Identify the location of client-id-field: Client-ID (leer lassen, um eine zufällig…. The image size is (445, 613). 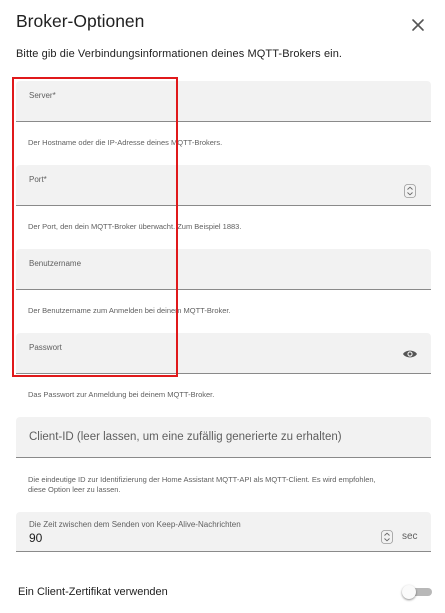
(223, 437).